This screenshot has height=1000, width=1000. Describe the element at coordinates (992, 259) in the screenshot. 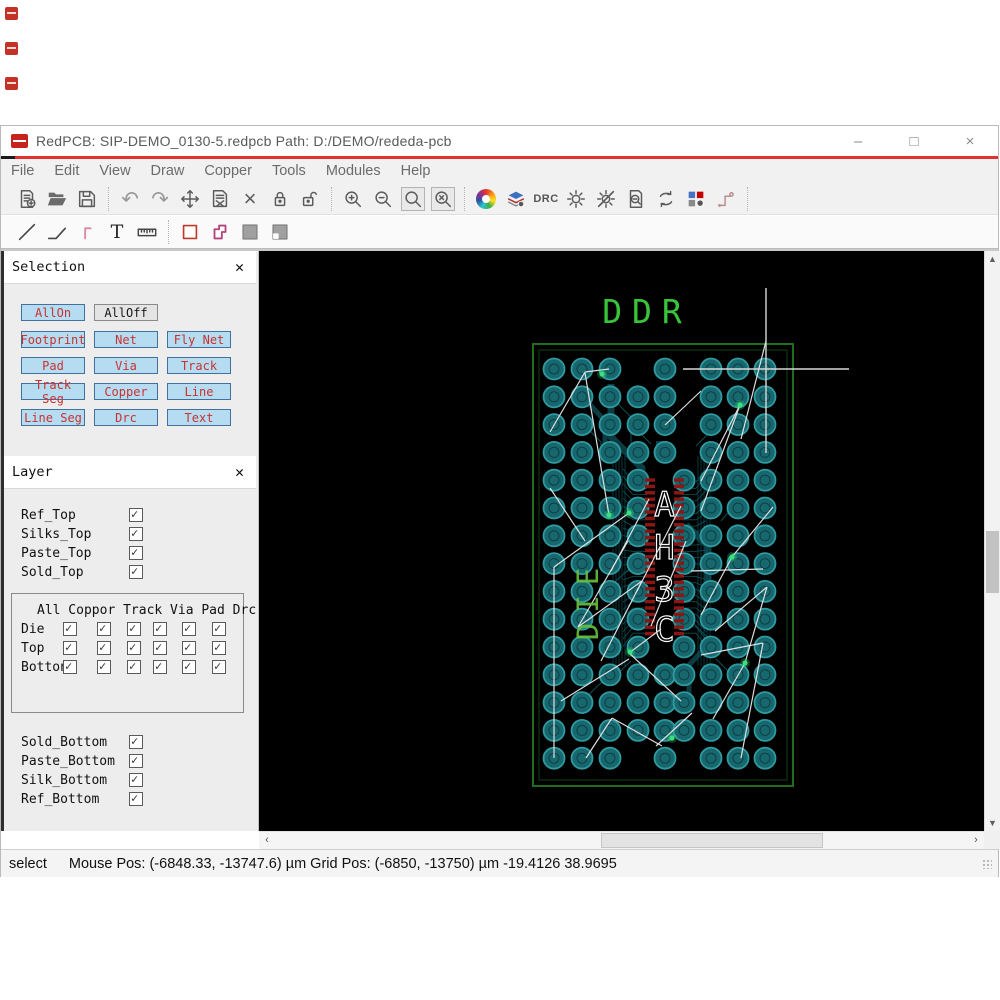

I see `scroll-up-icon: ▲` at that location.